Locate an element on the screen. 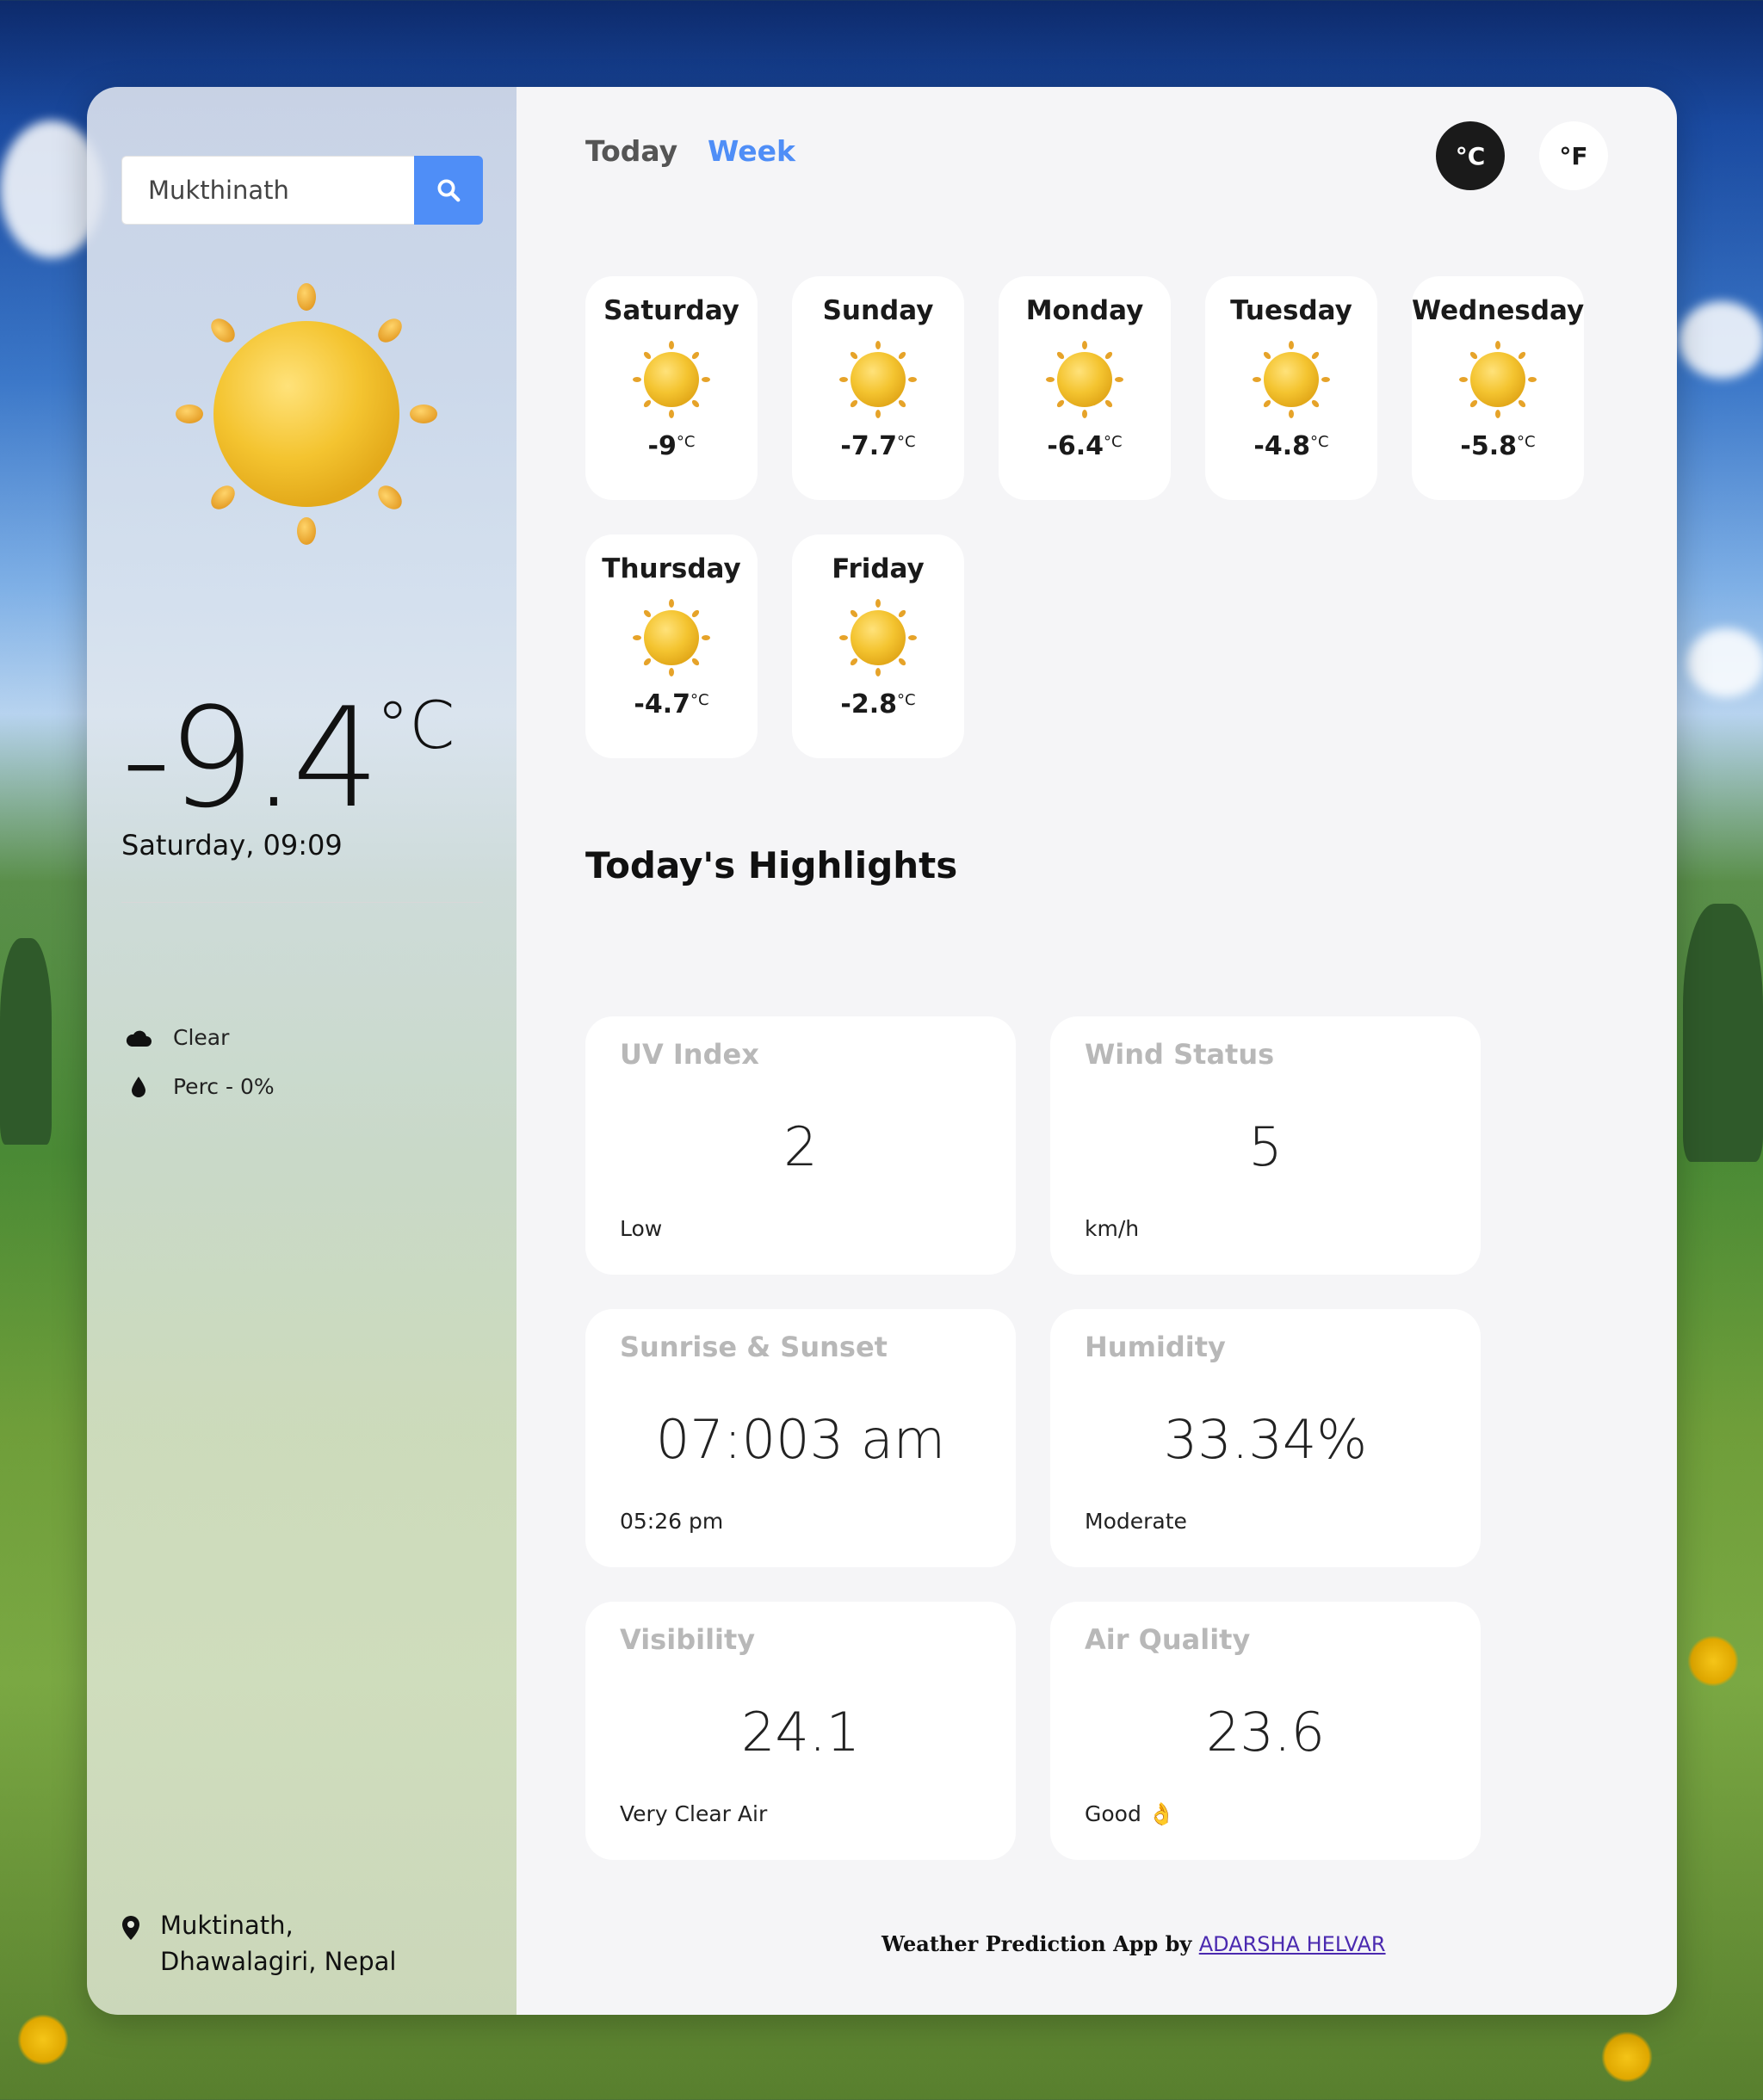 This screenshot has width=1763, height=2100. humidity-card: Humidity 33.34% Moderate is located at coordinates (1265, 1438).